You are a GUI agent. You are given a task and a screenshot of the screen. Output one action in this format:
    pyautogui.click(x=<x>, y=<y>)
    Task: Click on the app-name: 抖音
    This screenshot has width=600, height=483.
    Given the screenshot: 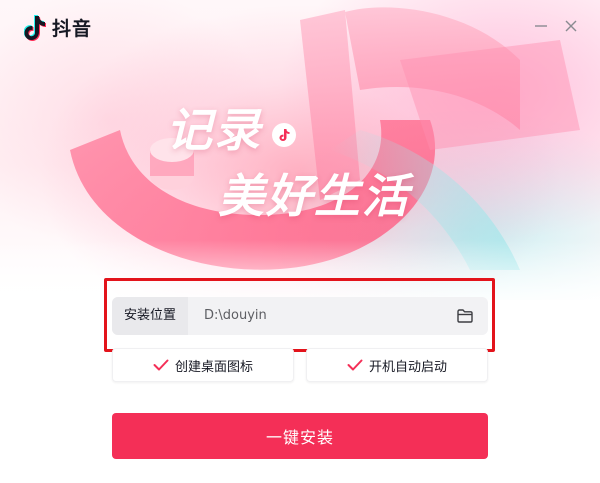 What is the action you would take?
    pyautogui.click(x=72, y=29)
    